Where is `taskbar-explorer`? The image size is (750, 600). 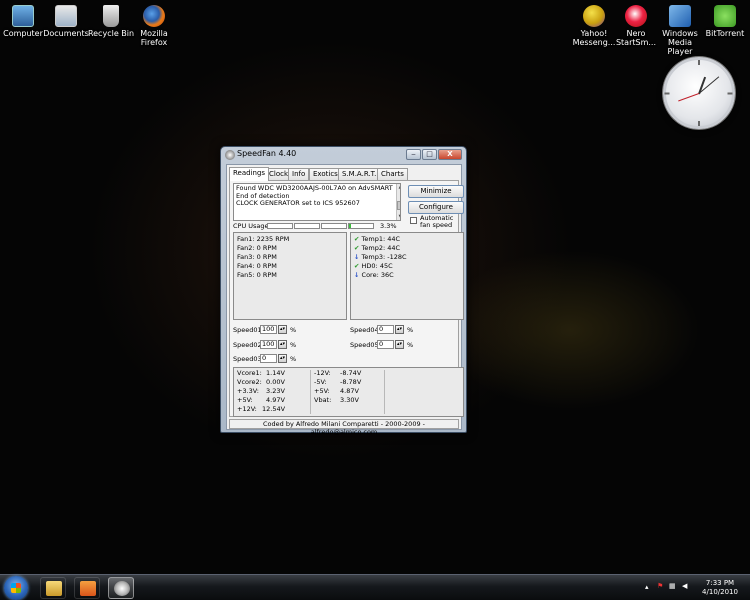 taskbar-explorer is located at coordinates (53, 588).